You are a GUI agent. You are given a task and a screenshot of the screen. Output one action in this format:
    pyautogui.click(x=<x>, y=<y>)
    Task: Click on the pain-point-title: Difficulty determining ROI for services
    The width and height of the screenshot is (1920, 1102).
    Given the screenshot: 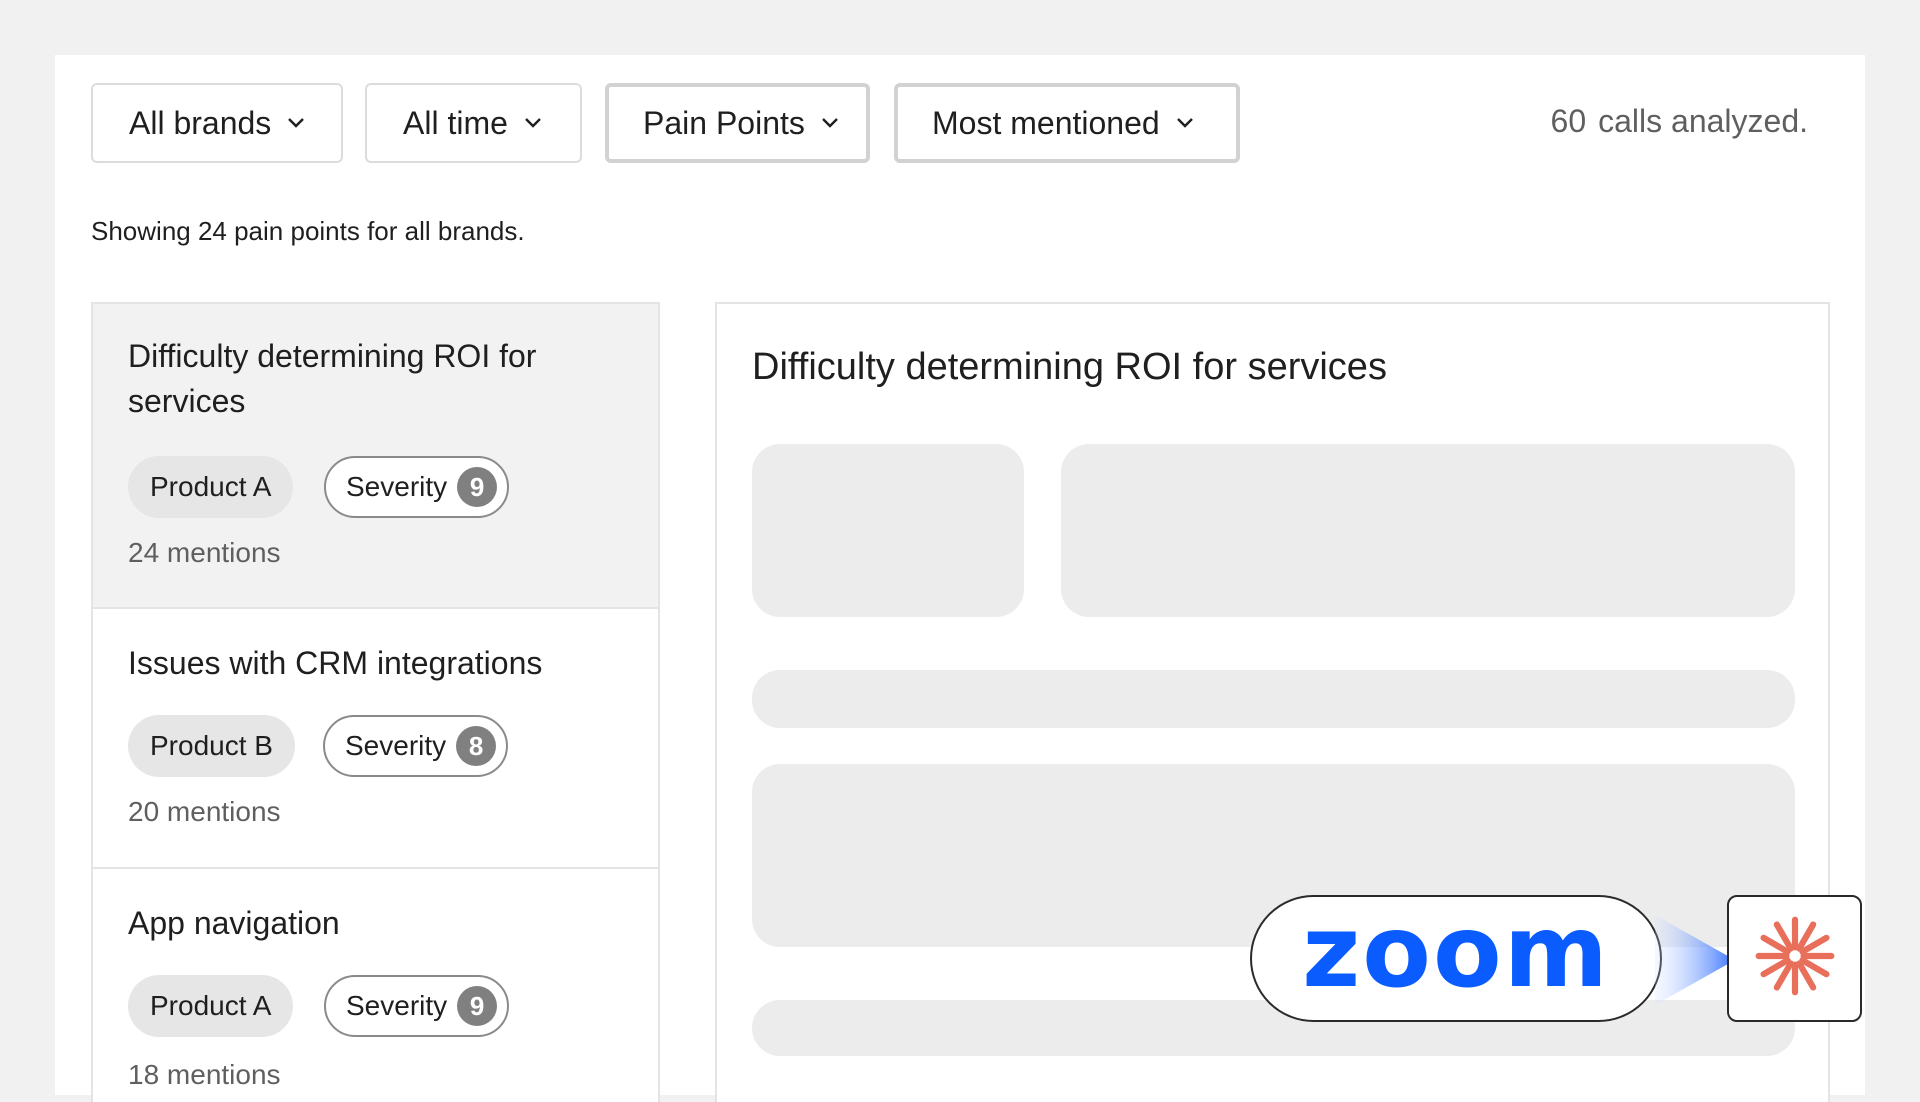 What is the action you would take?
    pyautogui.click(x=332, y=378)
    